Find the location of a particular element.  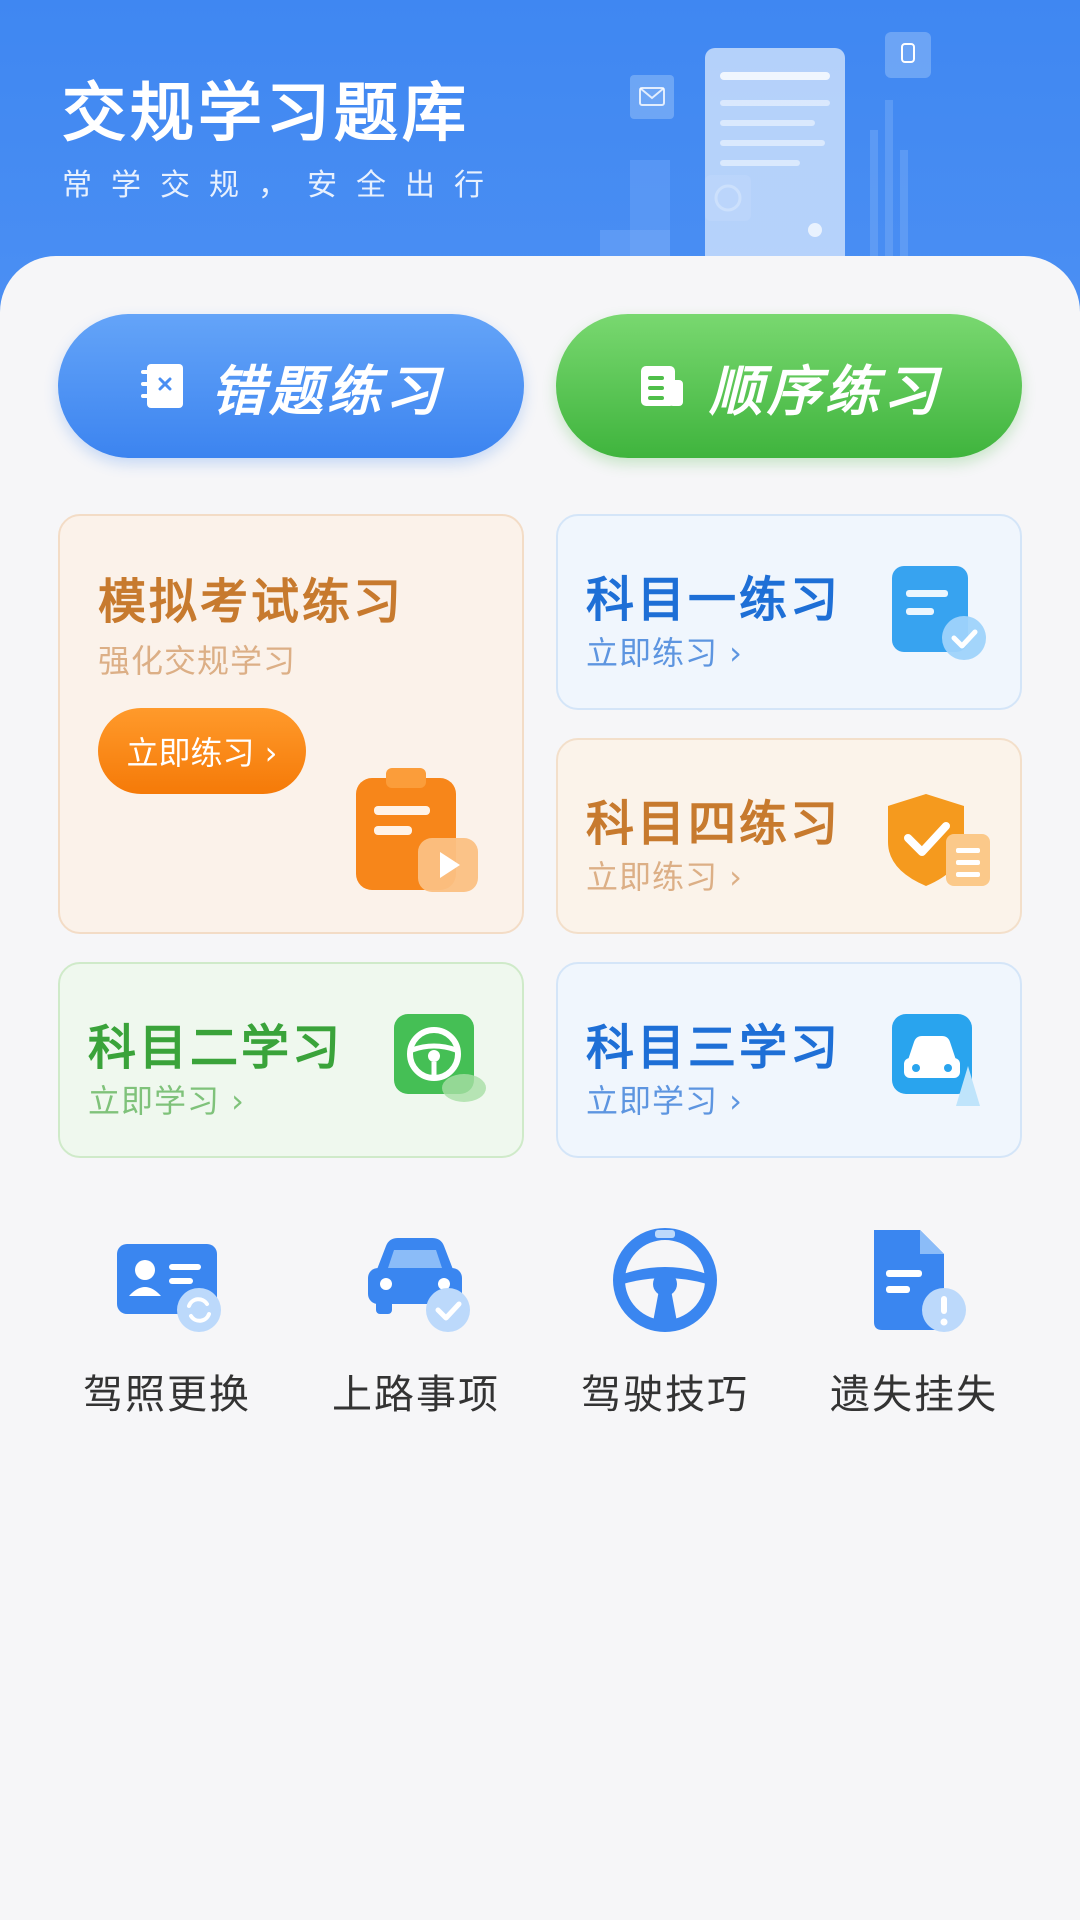

subject-two-card: 科目二学习 立即学习 › is located at coordinates (291, 1060).